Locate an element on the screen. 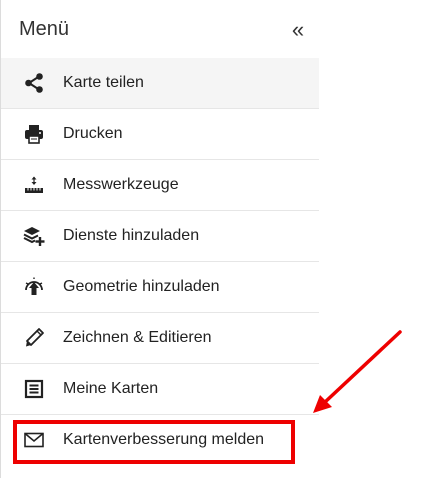  menu-item-label: Karte teilen is located at coordinates (103, 82).